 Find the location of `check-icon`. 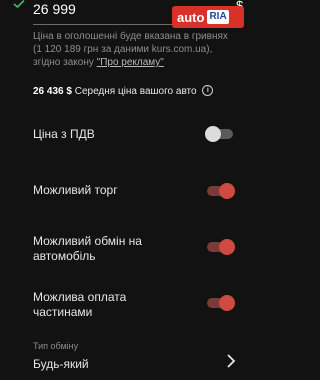

check-icon is located at coordinates (19, 4).